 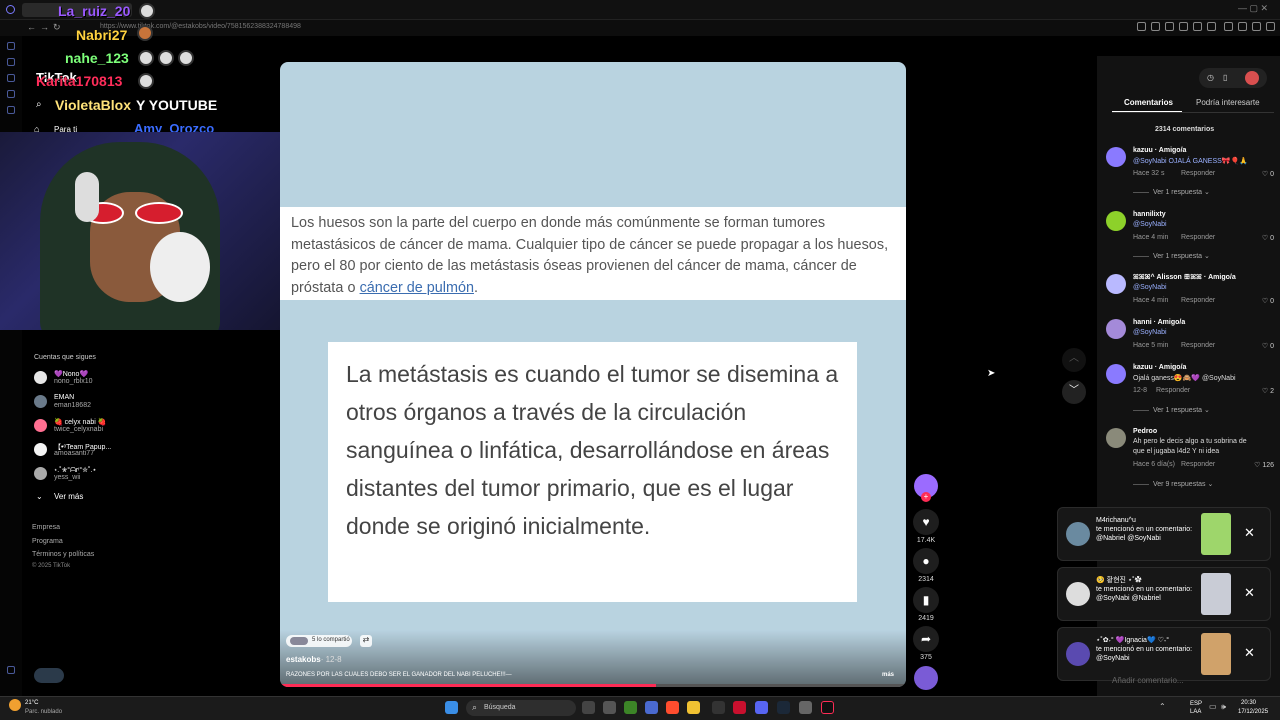 I want to click on video-author: estakobs· 12-8, so click(x=314, y=659).